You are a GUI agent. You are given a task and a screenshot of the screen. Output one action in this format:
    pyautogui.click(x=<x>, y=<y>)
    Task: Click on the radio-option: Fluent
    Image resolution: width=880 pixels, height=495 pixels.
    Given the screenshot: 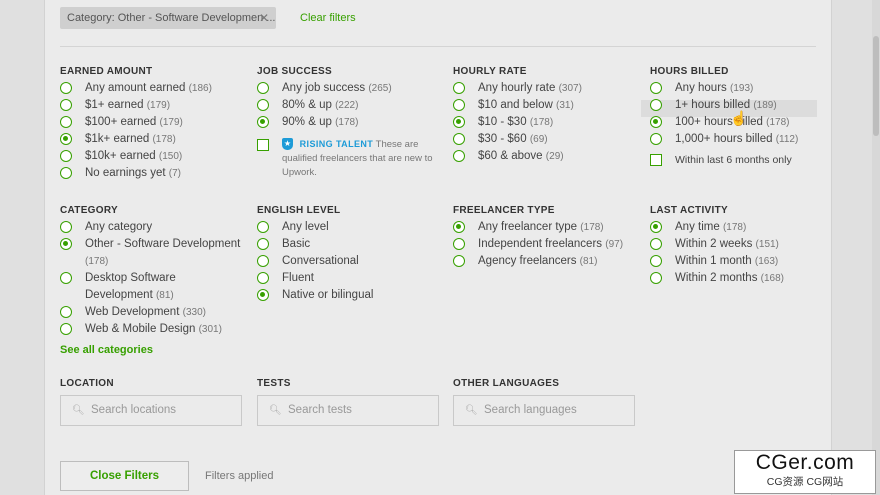 What is the action you would take?
    pyautogui.click(x=349, y=278)
    